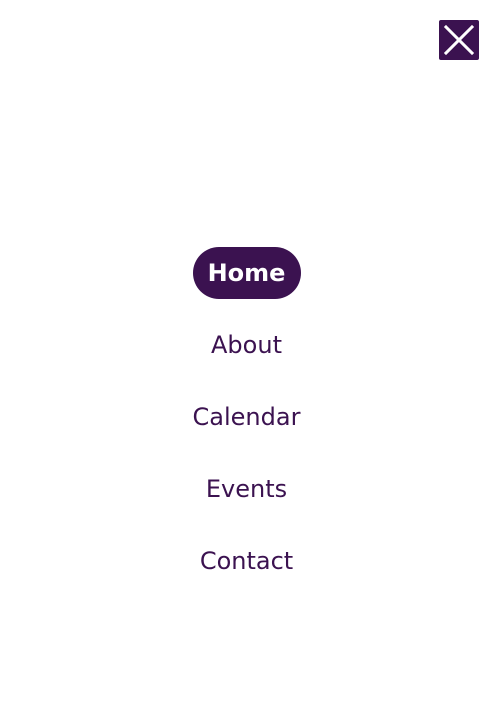 The width and height of the screenshot is (493, 722). Describe the element at coordinates (246, 345) in the screenshot. I see `nav-item-about: About` at that location.